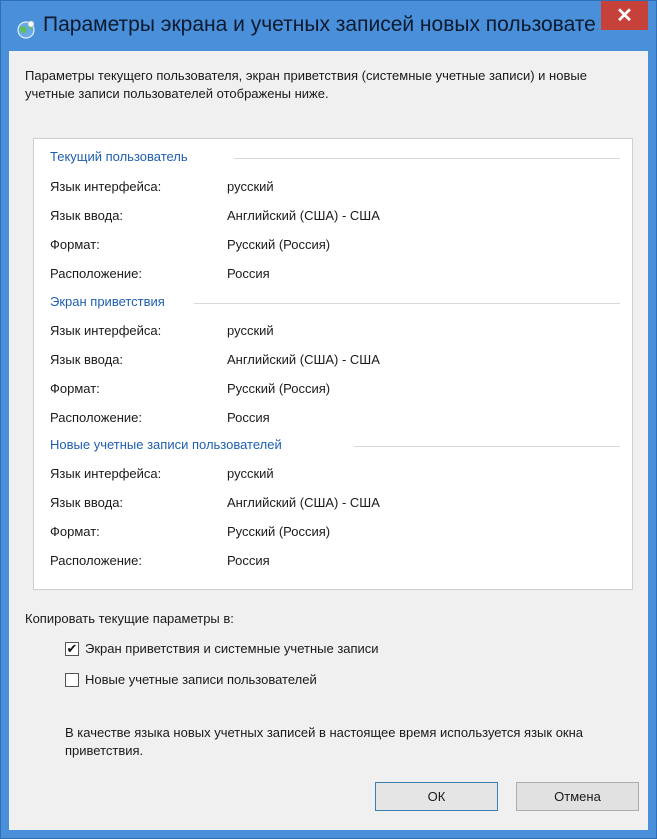 The height and width of the screenshot is (839, 657). I want to click on checkmark-icon: ✔, so click(72, 648).